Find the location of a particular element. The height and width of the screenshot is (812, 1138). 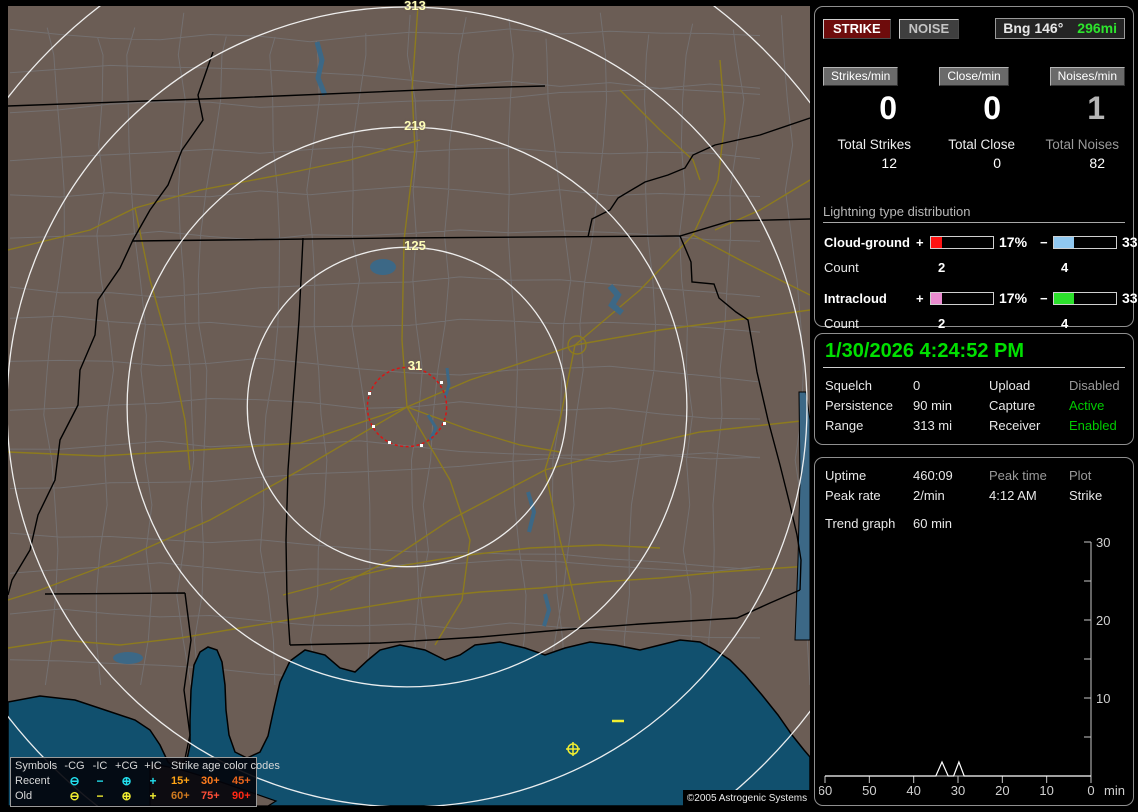

copyright-bar: ©2005 Astrogenic Systems is located at coordinates (747, 798).